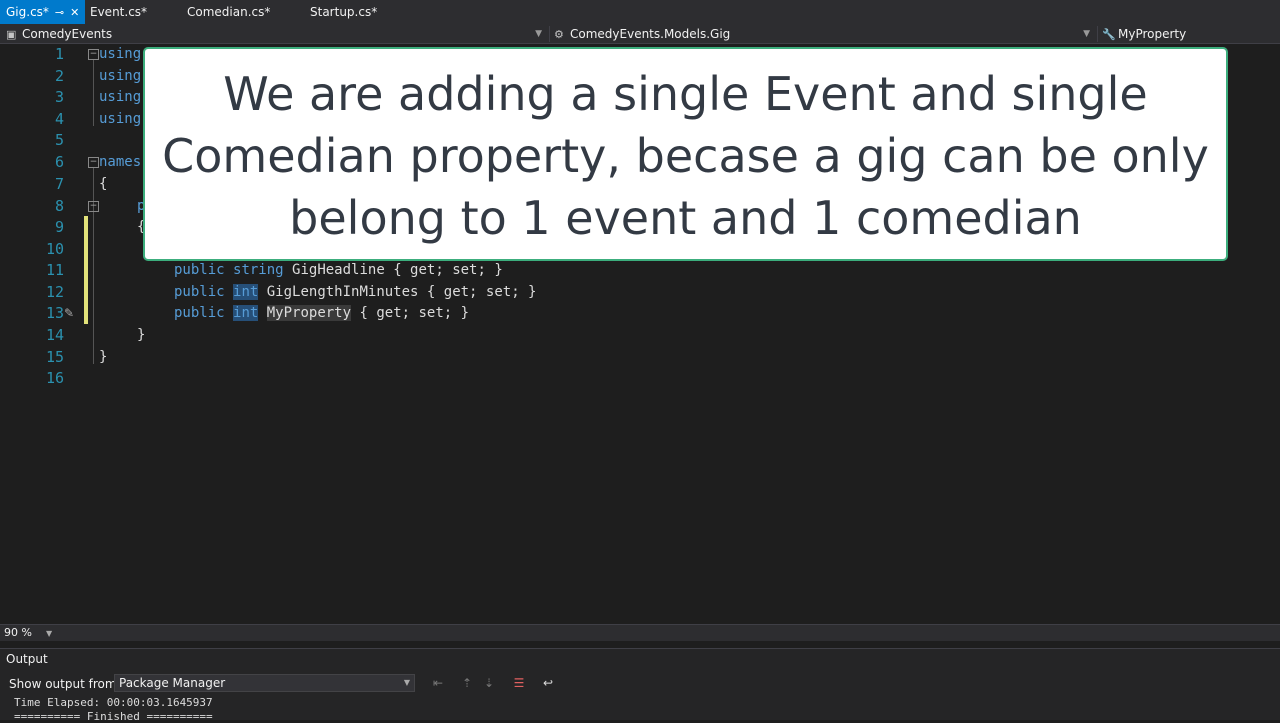 This screenshot has width=1280, height=723. Describe the element at coordinates (120, 162) in the screenshot. I see `code-line-6: names` at that location.